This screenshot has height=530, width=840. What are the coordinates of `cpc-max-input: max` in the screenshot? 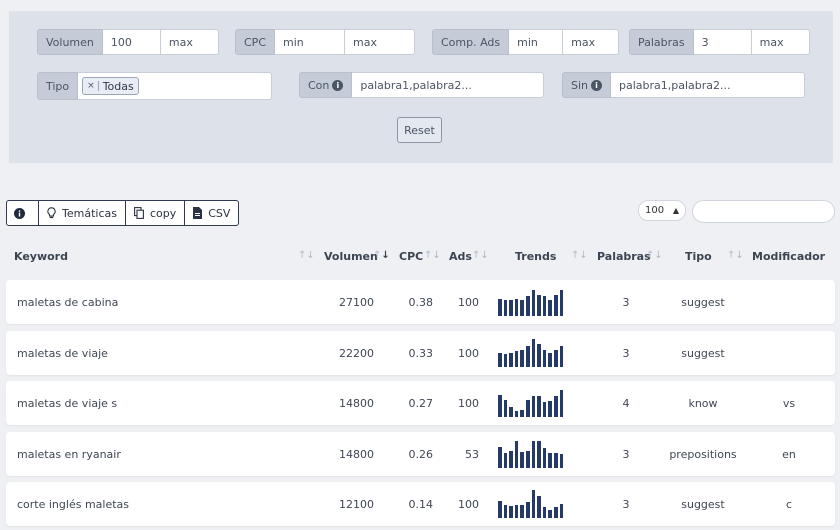 It's located at (380, 42).